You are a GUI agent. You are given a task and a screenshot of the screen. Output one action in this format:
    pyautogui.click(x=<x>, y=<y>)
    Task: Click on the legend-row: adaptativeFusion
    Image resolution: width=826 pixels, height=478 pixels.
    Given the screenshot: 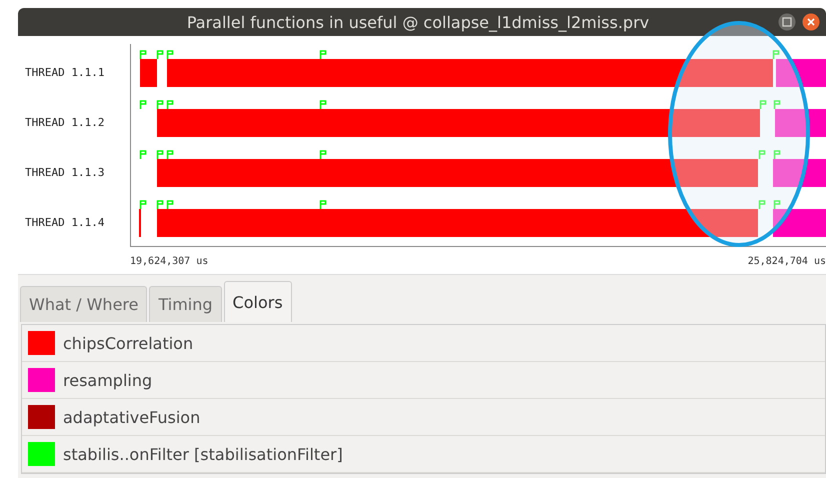 What is the action you would take?
    pyautogui.click(x=423, y=417)
    